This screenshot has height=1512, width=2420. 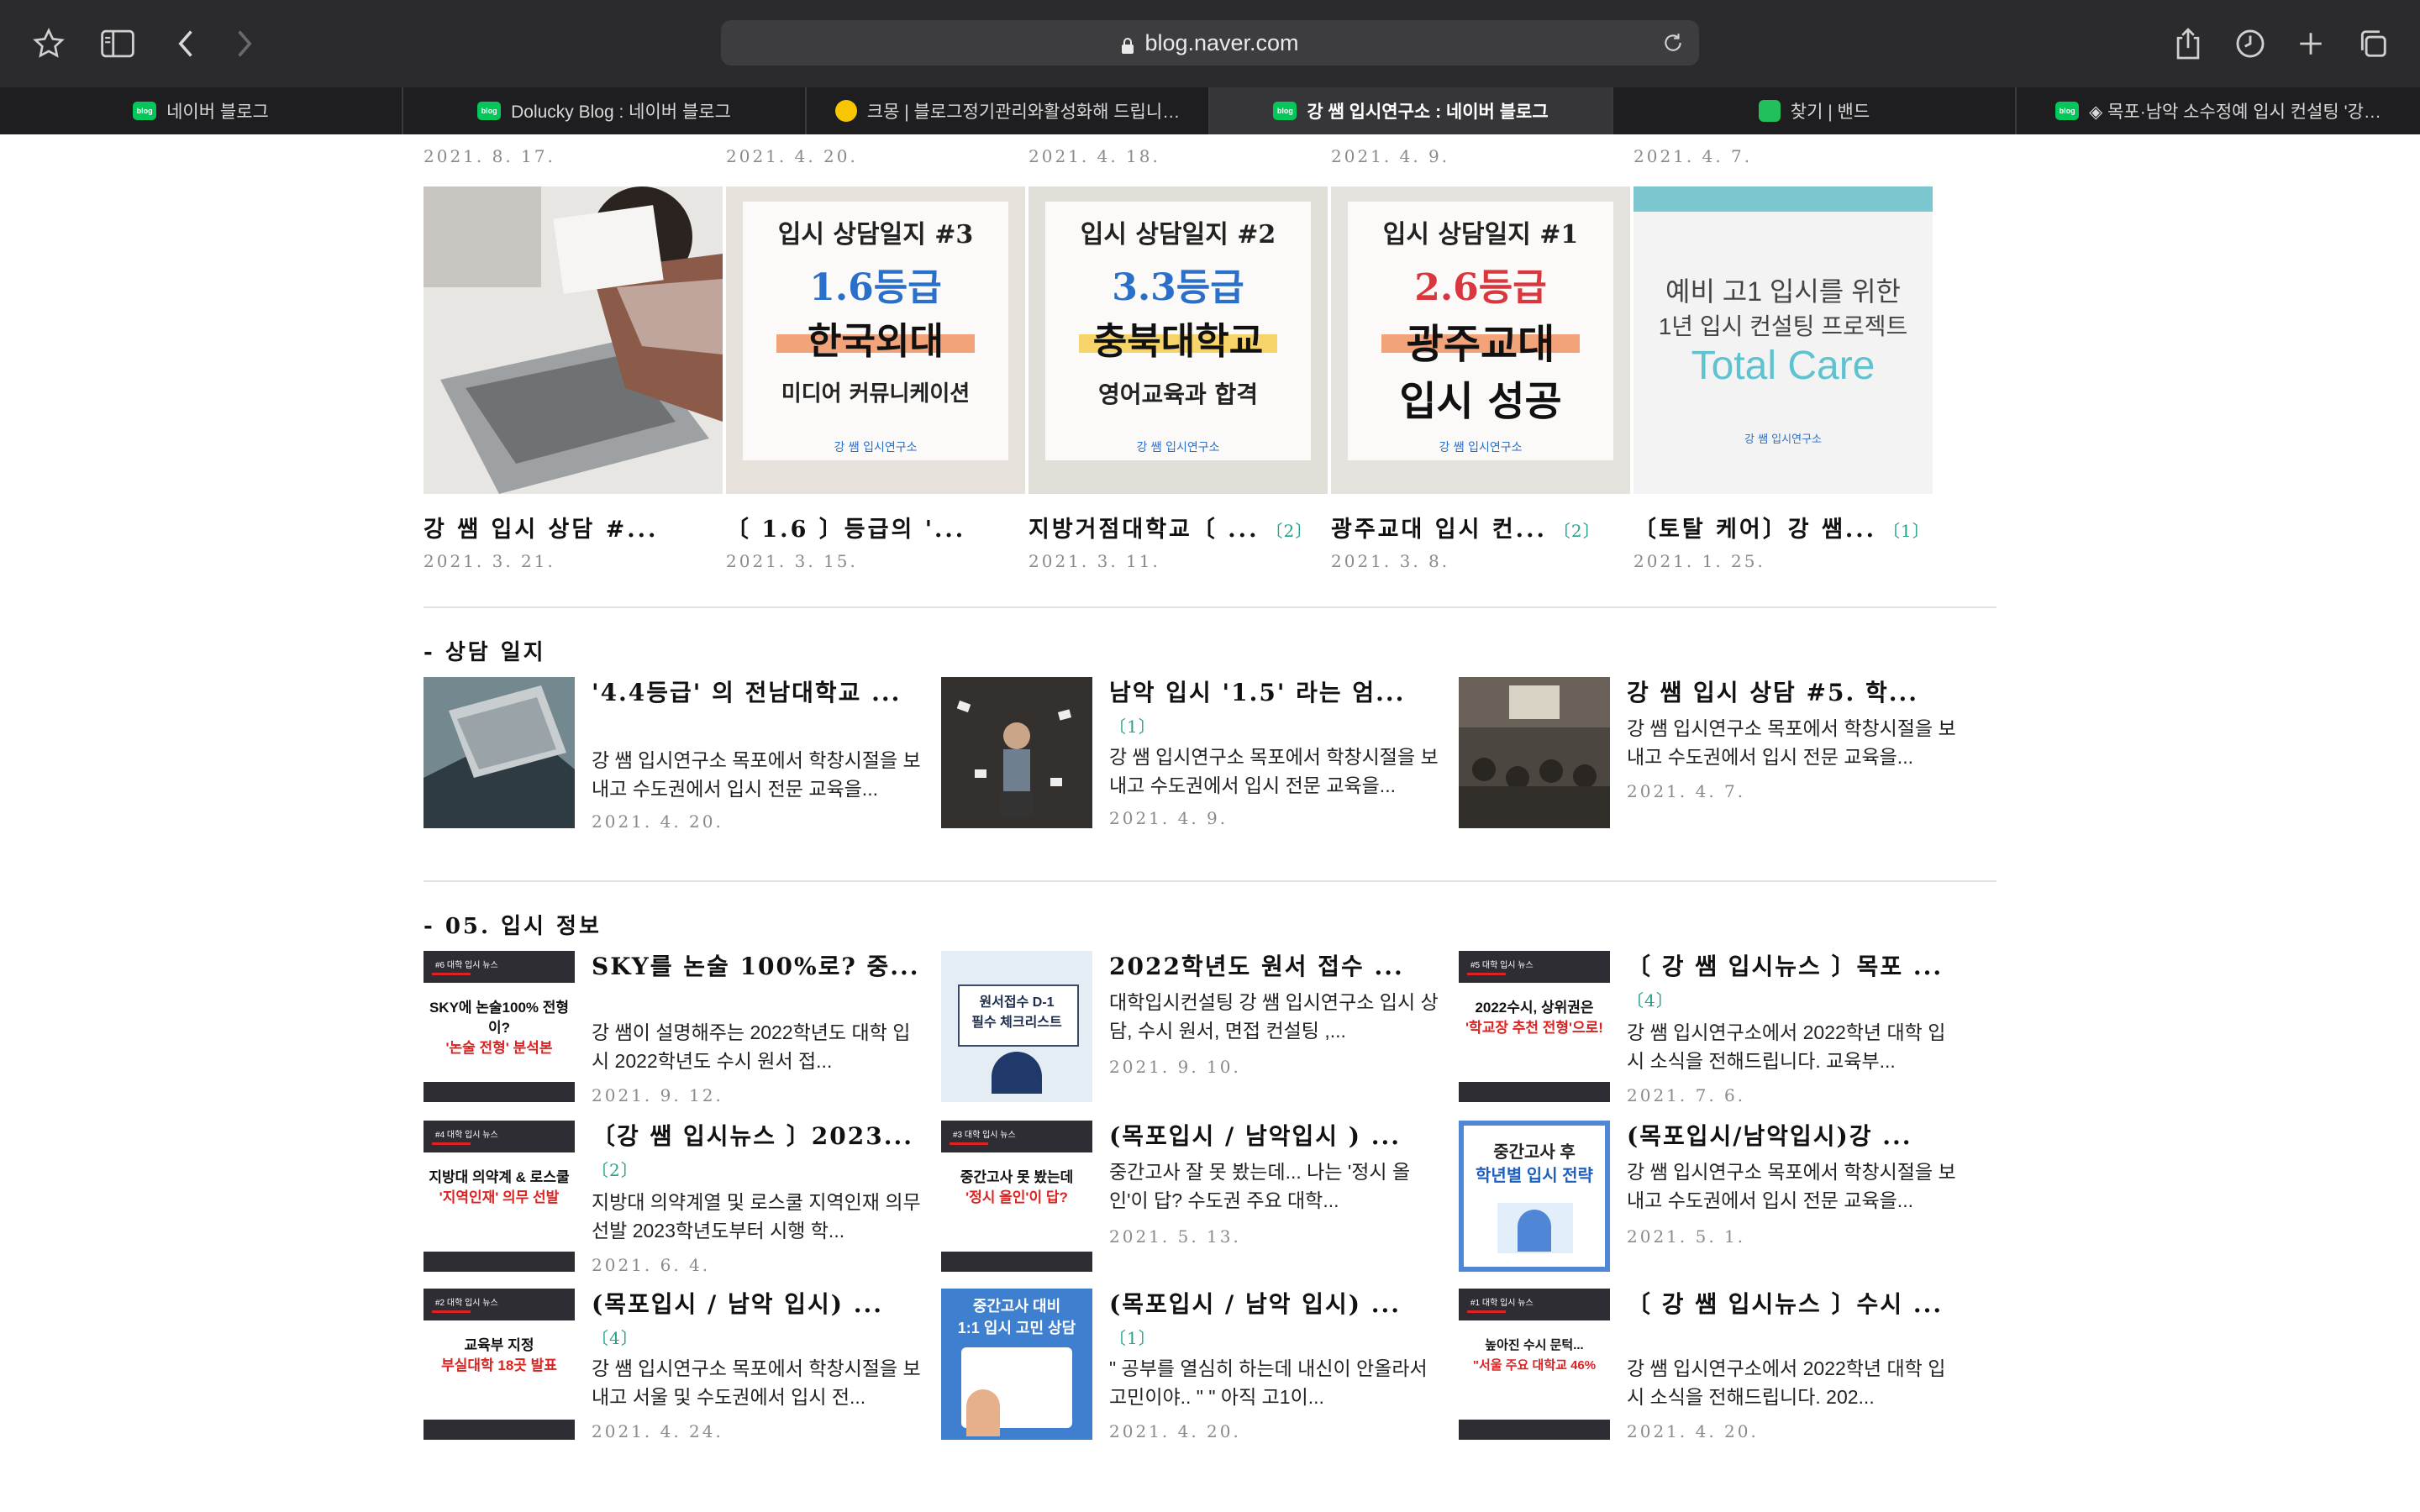 What do you see at coordinates (1673, 44) in the screenshot?
I see `reload-icon` at bounding box center [1673, 44].